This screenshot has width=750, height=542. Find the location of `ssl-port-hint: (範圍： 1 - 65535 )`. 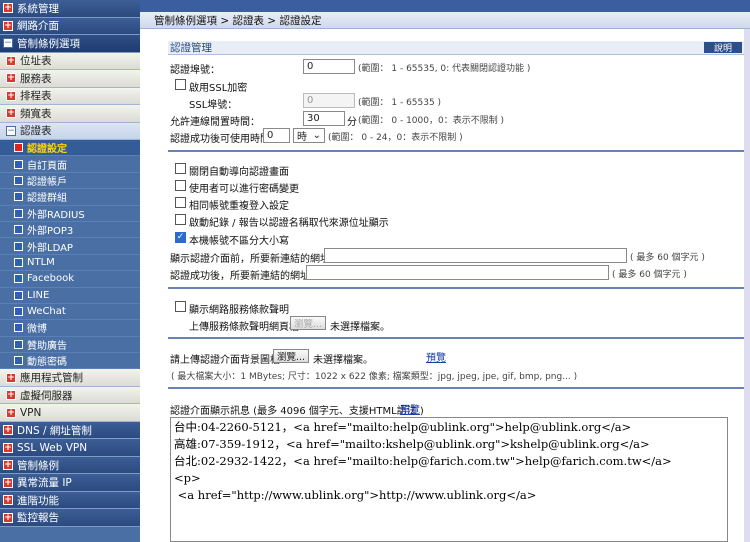

ssl-port-hint: (範圍： 1 - 65535 ) is located at coordinates (400, 103).